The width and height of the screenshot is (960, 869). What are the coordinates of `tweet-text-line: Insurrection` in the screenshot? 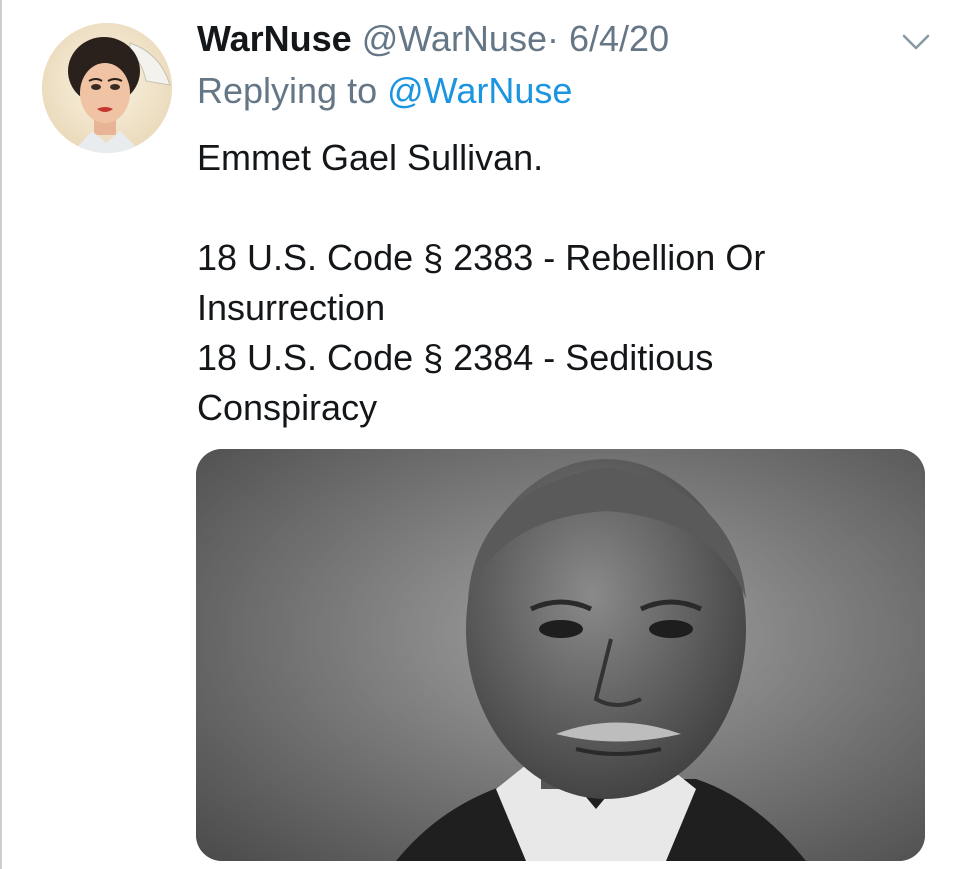 It's located at (291, 307).